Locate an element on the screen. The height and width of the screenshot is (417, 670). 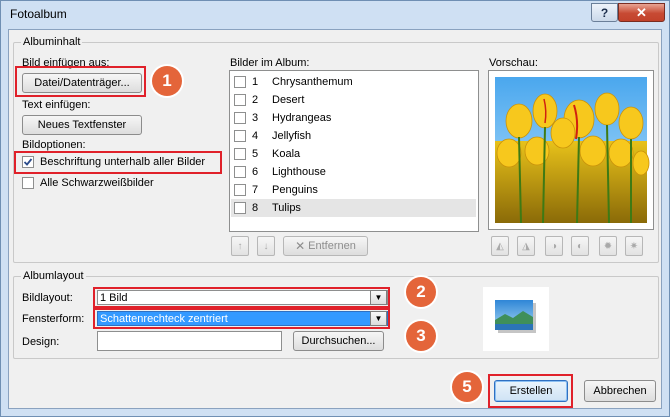
design-label: Design: is located at coordinates (41, 342).